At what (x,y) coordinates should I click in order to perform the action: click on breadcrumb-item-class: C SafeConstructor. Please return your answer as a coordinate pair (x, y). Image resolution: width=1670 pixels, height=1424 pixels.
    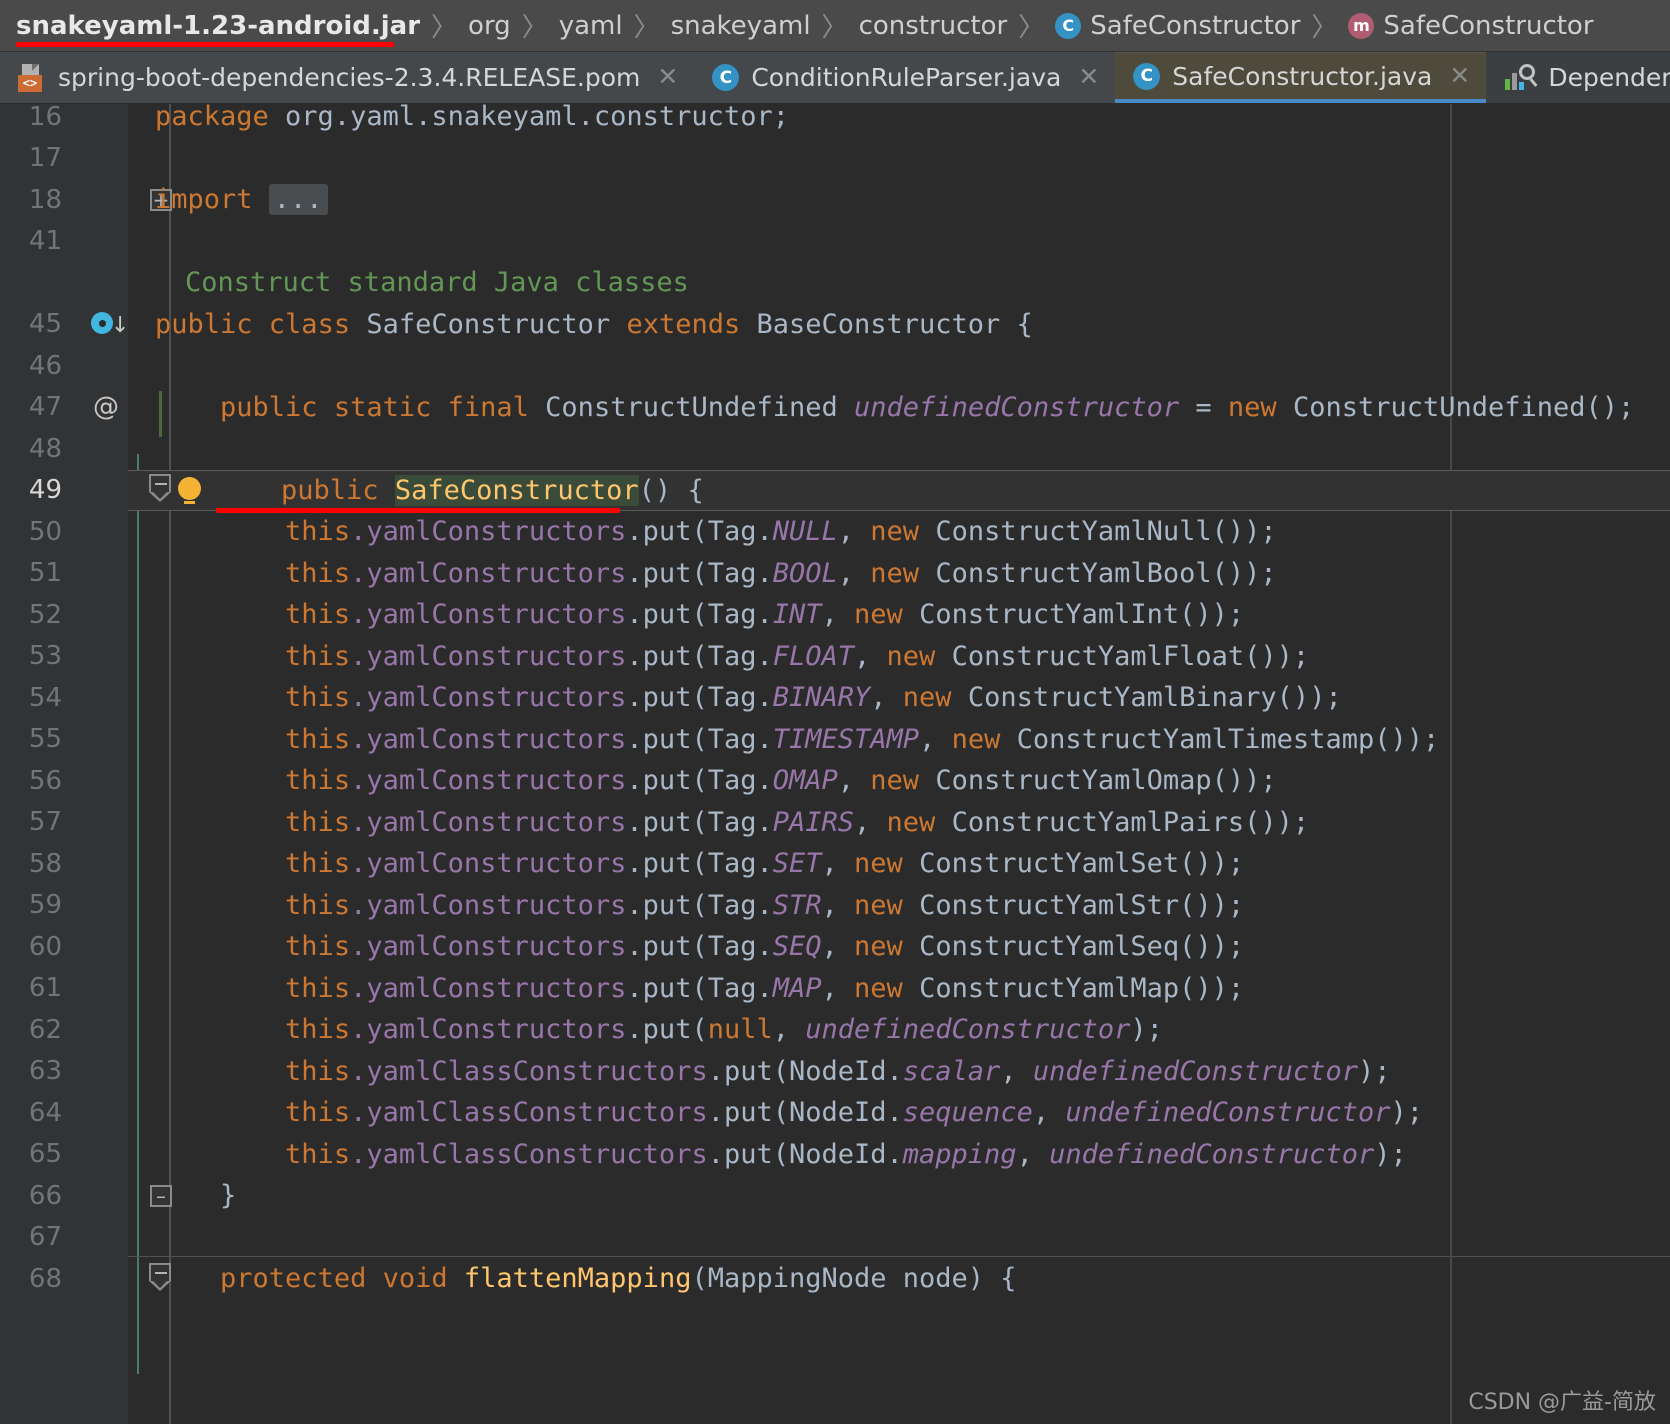
    Looking at the image, I should click on (1177, 26).